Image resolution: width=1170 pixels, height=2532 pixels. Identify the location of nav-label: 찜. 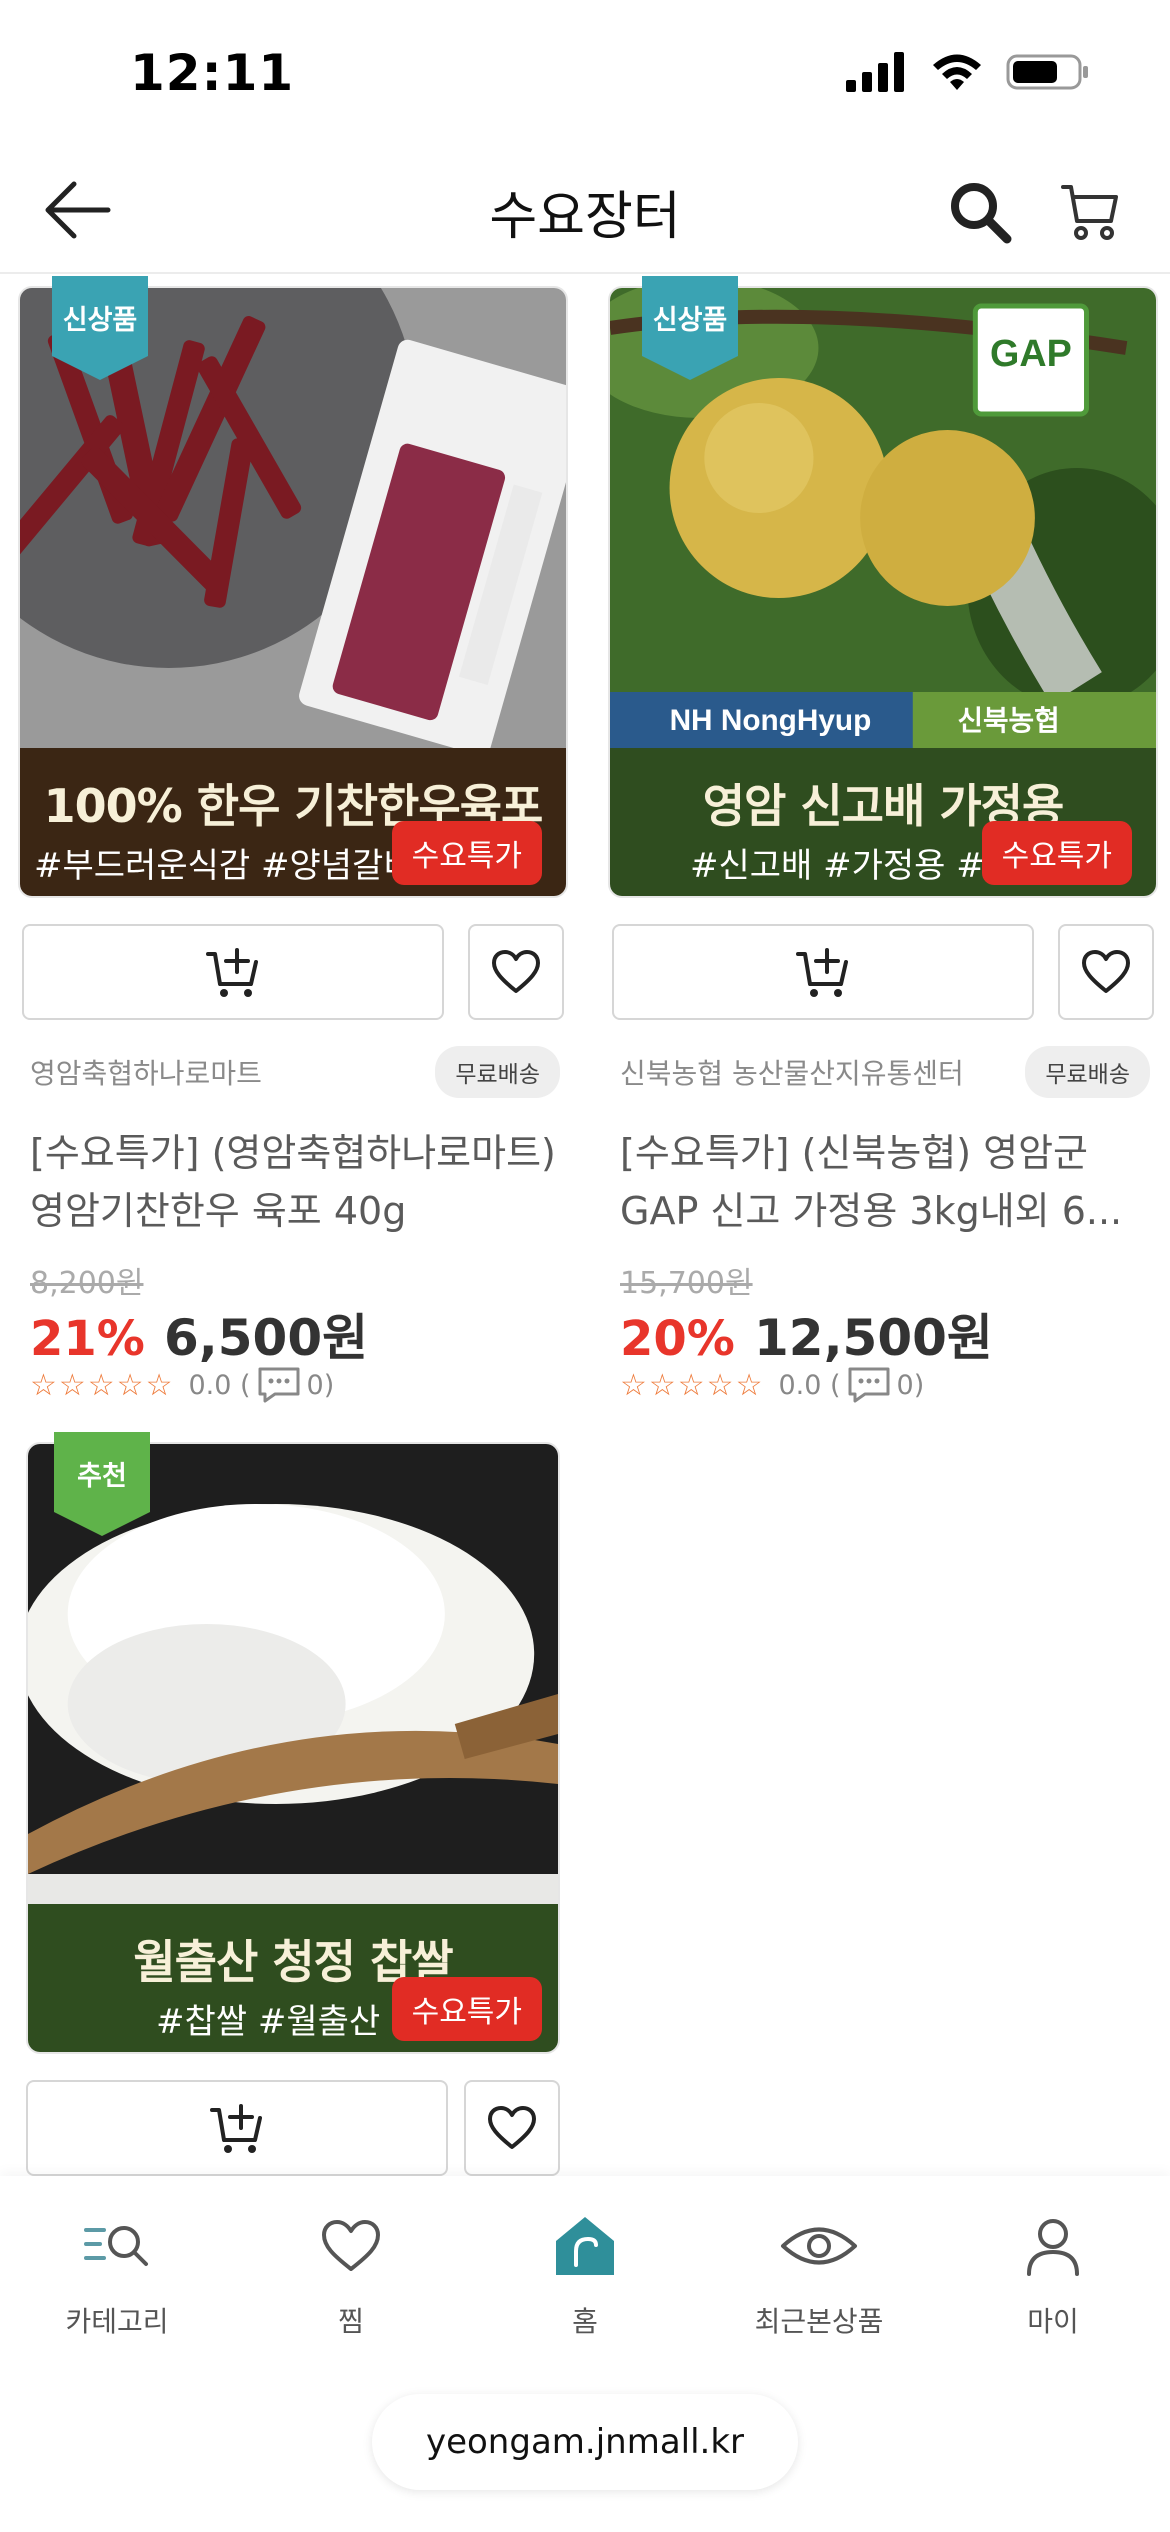
(351, 2321).